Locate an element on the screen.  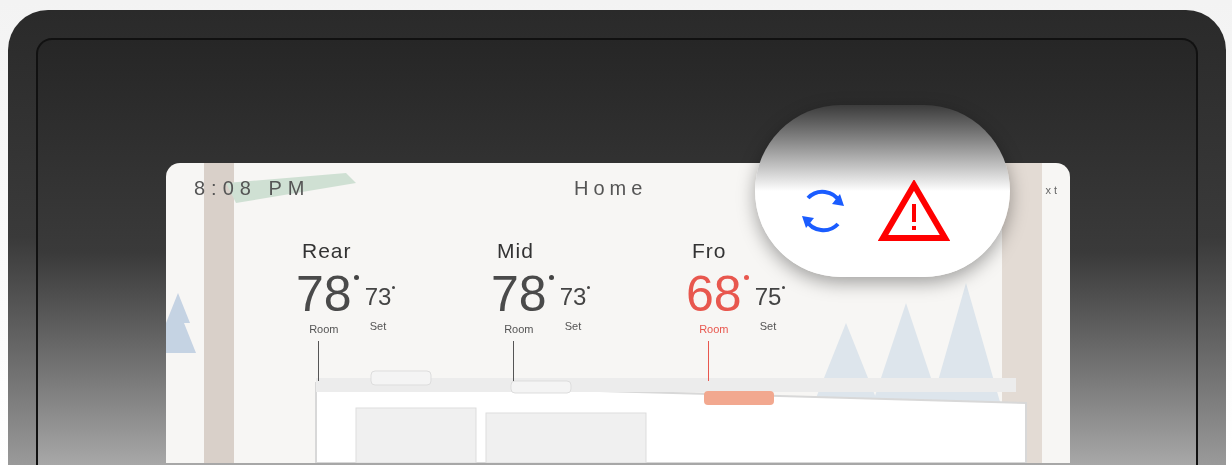
clock-time: 8:08 PM is located at coordinates (253, 188).